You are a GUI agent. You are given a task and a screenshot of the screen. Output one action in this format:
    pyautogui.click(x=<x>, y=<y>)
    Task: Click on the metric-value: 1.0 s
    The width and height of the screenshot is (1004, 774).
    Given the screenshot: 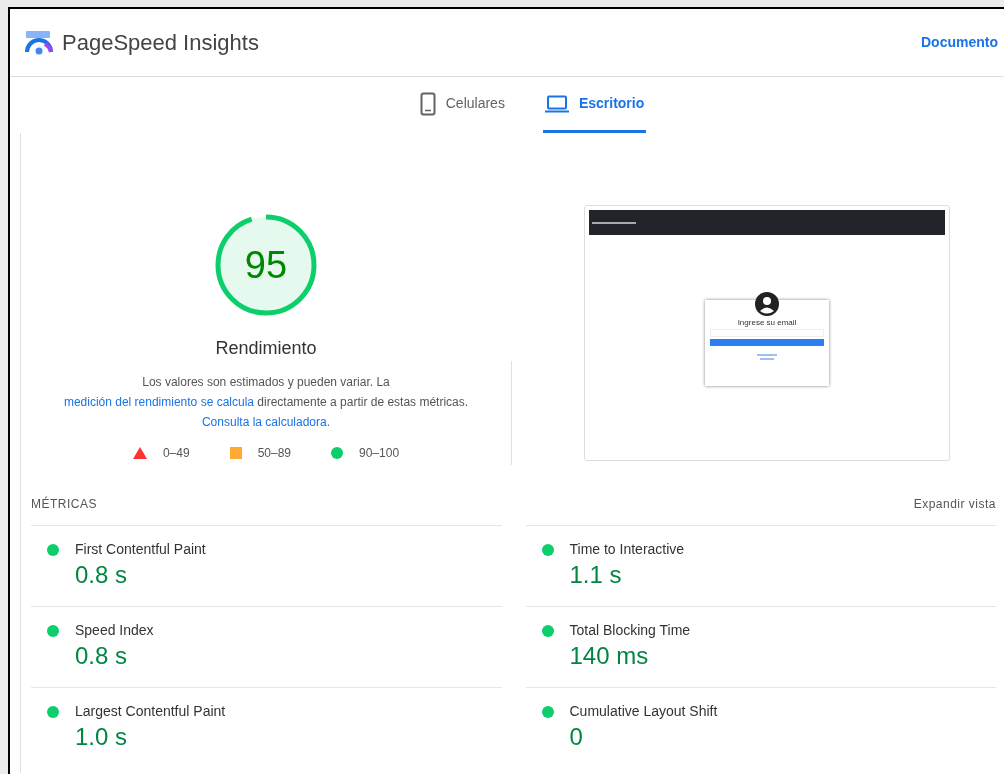 What is the action you would take?
    pyautogui.click(x=102, y=737)
    